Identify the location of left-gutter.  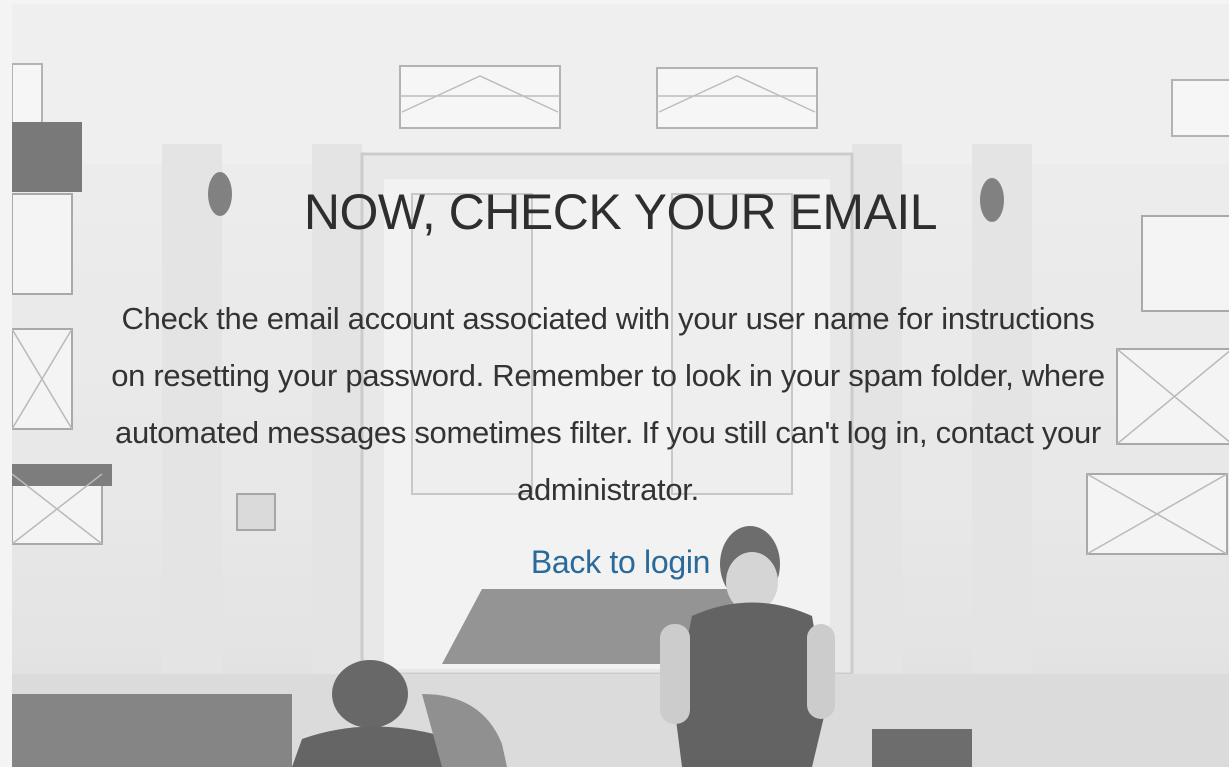
(6, 383).